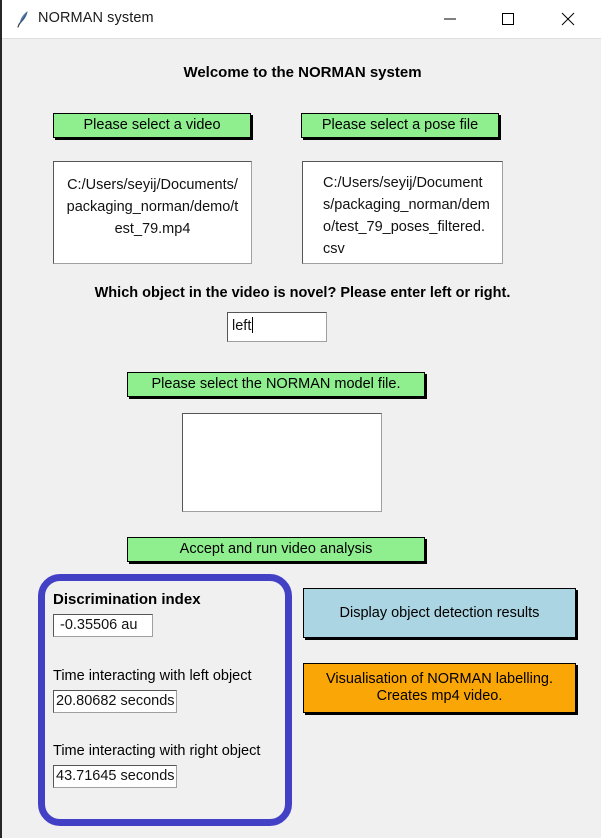 The image size is (601, 838). I want to click on discrimination-index-label: Discrimination index, so click(127, 599).